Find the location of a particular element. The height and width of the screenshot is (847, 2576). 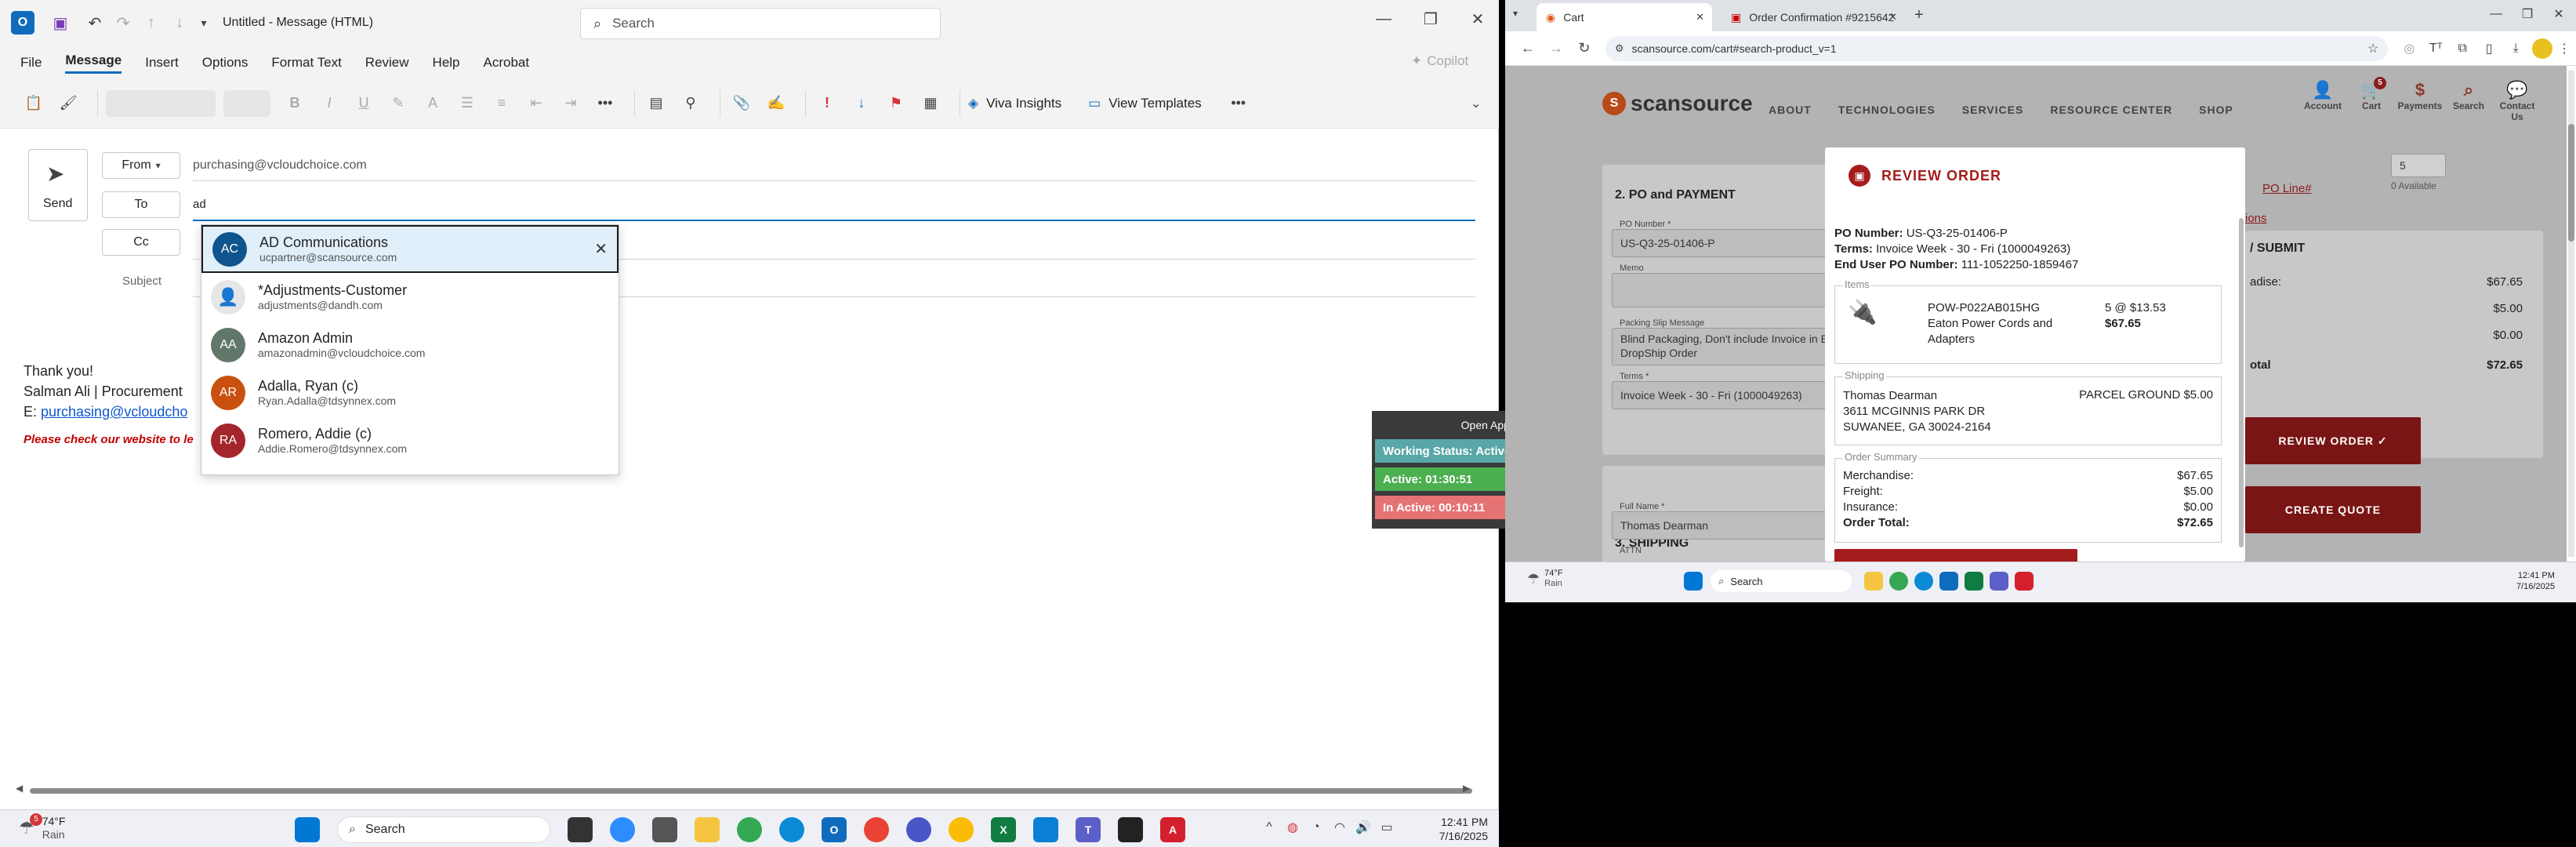

weather-widget-secondary: ☂ 74°F Rain is located at coordinates (1545, 579).